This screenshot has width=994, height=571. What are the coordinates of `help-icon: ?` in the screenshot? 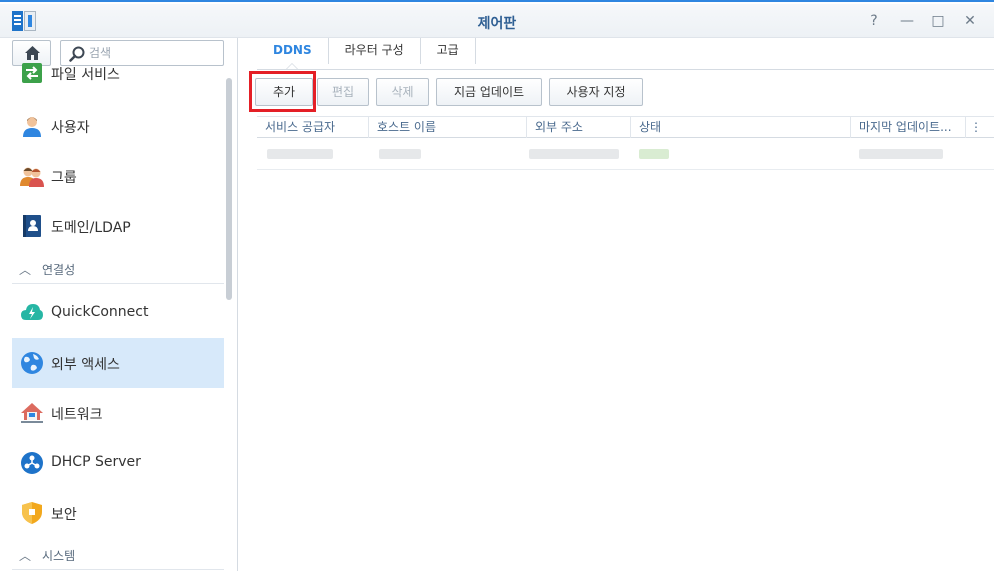 It's located at (874, 21).